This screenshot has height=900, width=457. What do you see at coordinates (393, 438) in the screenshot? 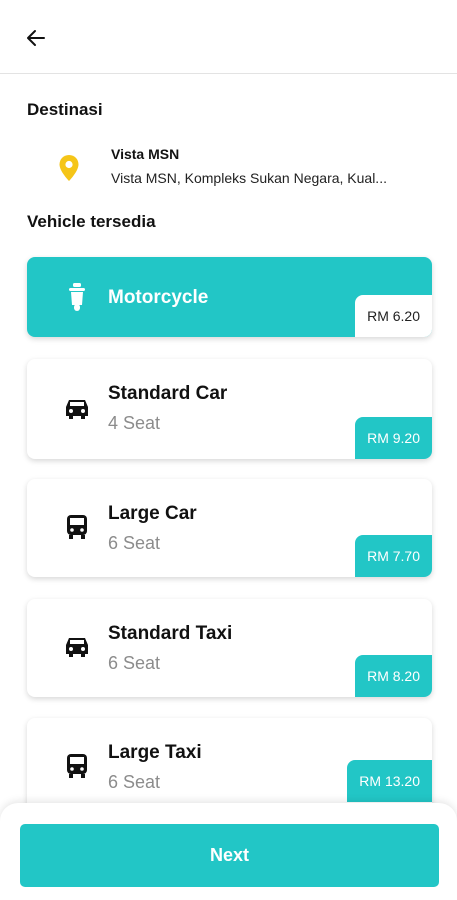
I see `vehicle-price: RM 9.20` at bounding box center [393, 438].